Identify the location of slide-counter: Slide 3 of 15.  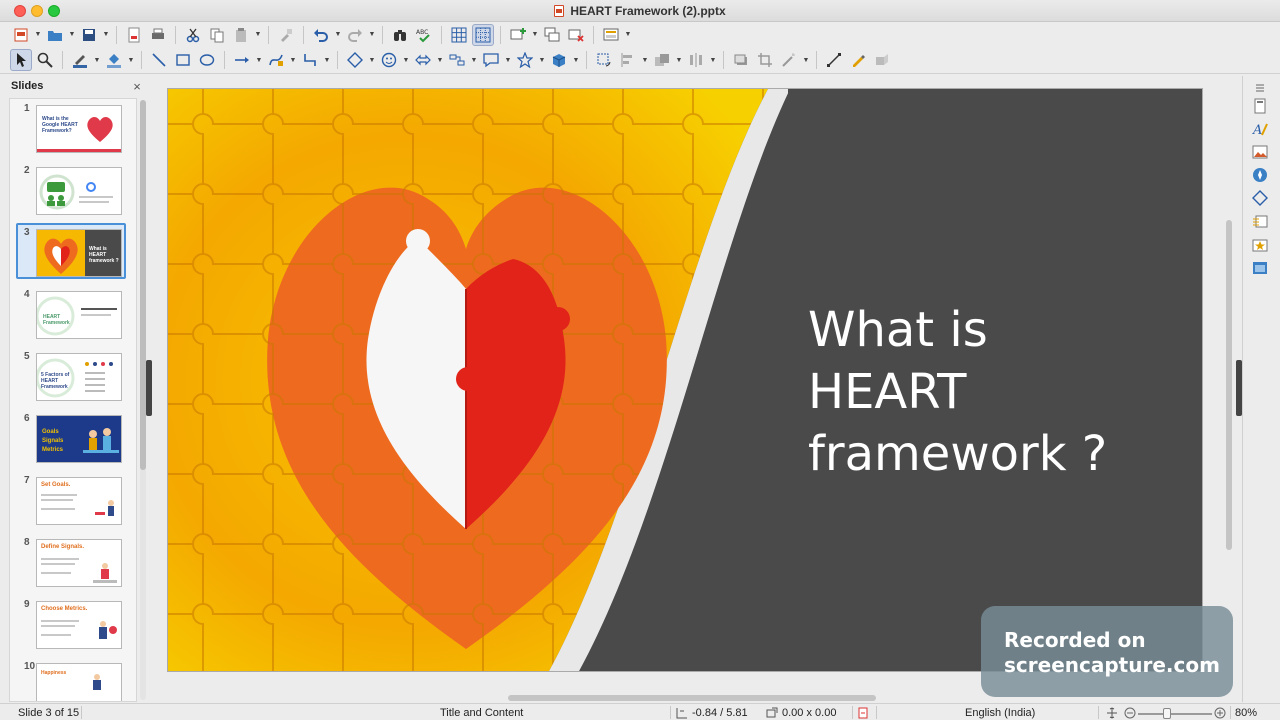
(48, 713).